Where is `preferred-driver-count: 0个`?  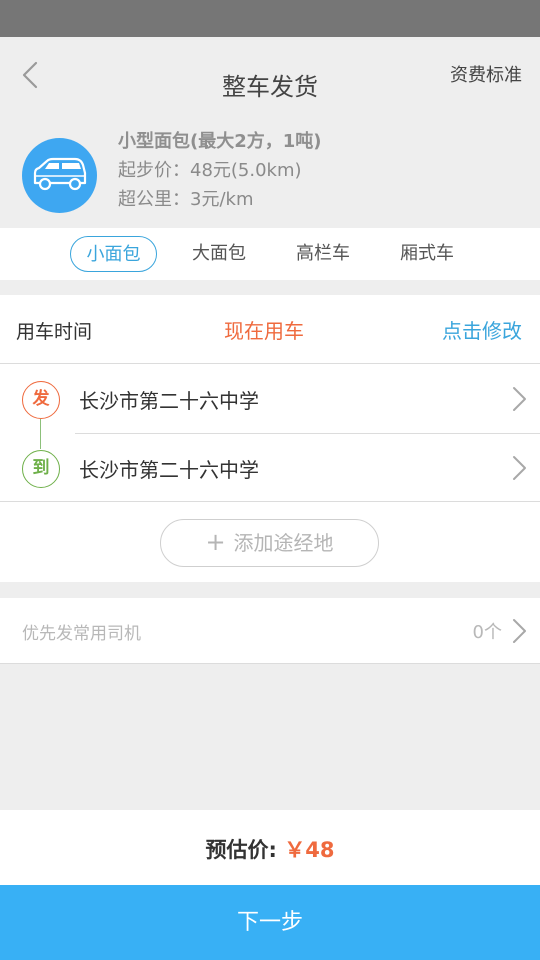 preferred-driver-count: 0个 is located at coordinates (487, 632).